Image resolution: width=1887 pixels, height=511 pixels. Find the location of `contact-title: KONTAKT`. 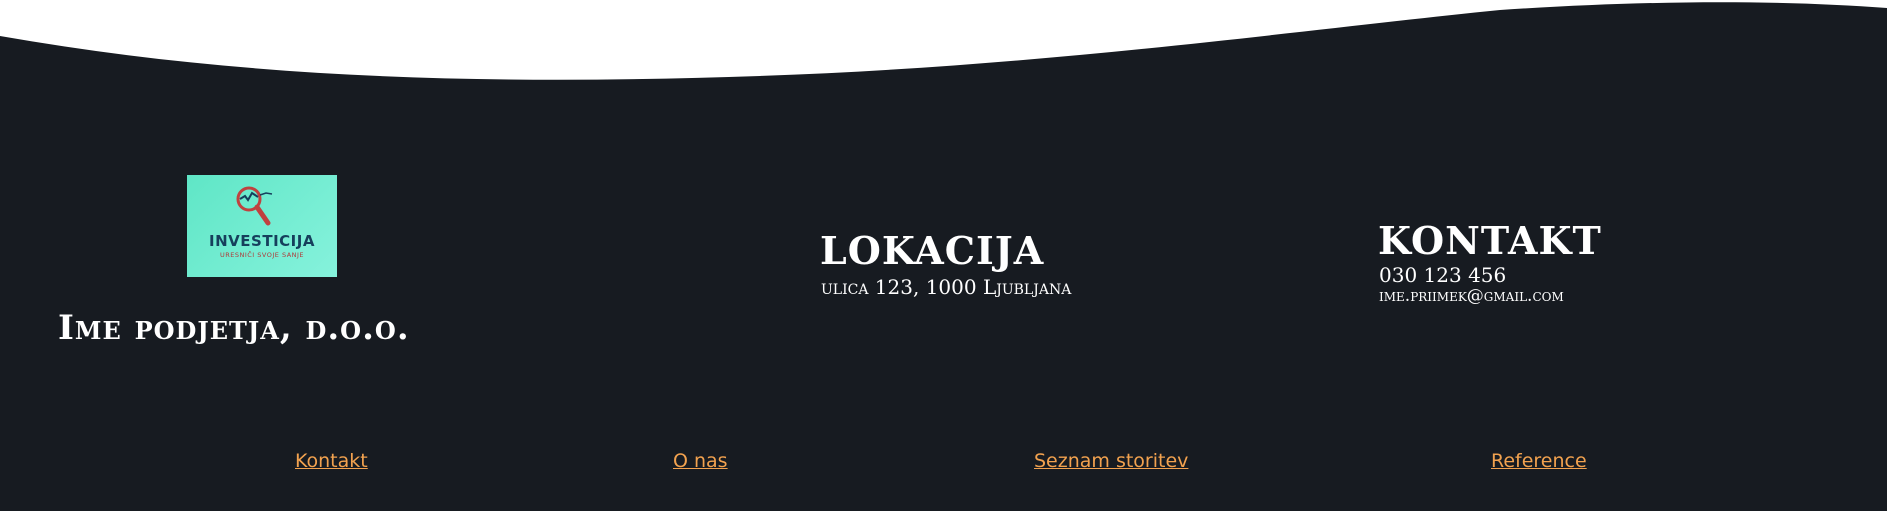

contact-title: KONTAKT is located at coordinates (1490, 240).